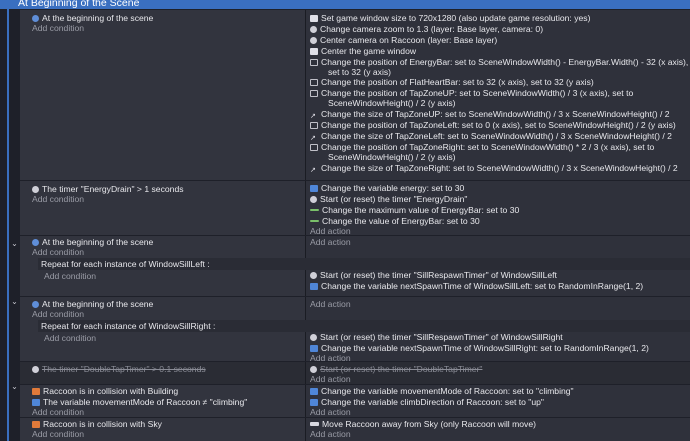 This screenshot has height=441, width=690. I want to click on camera-icon, so click(313, 29).